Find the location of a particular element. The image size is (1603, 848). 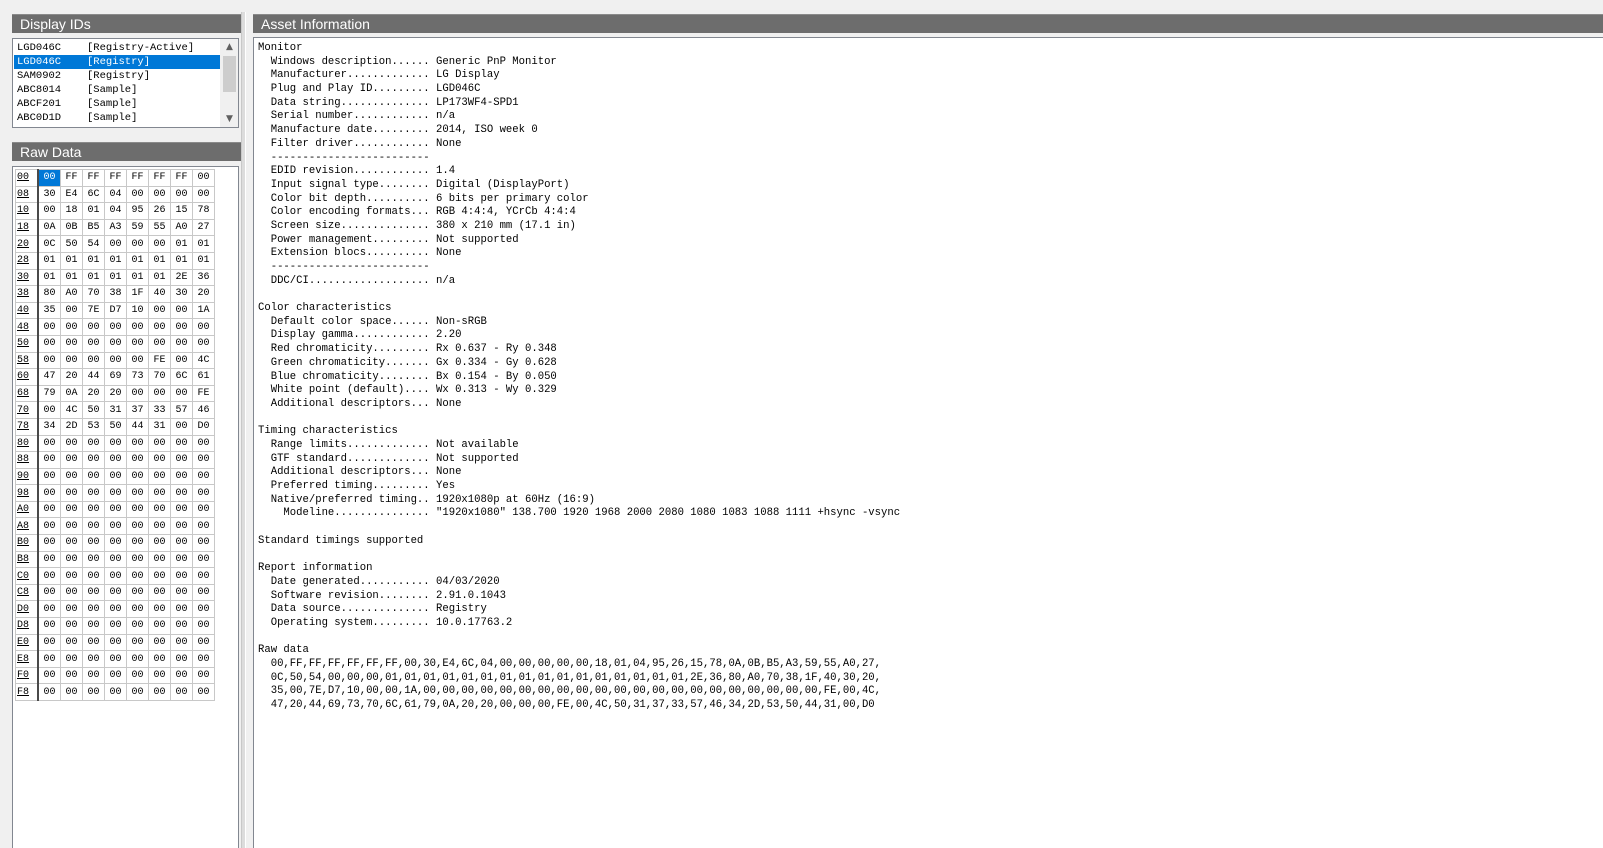

display-id-item: ABCF201 [Sample] is located at coordinates (118, 104).